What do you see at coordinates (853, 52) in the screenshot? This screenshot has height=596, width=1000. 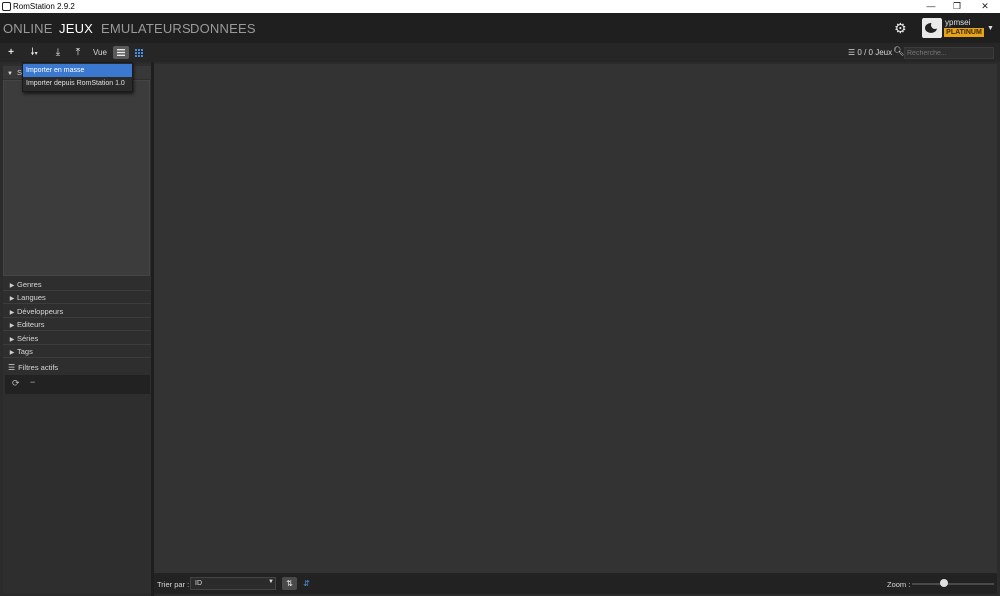 I see `database-icon: ☰` at bounding box center [853, 52].